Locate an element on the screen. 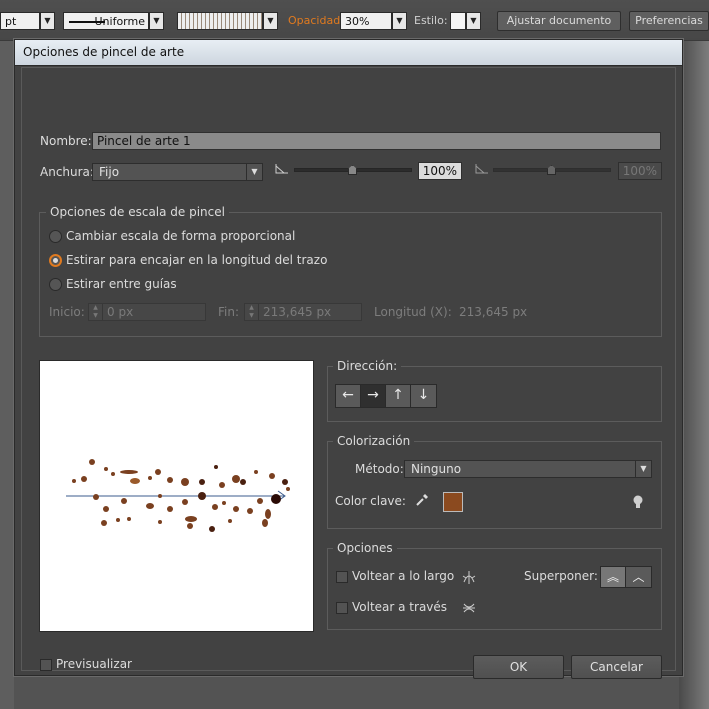  anchura-slider-thumb is located at coordinates (352, 170).